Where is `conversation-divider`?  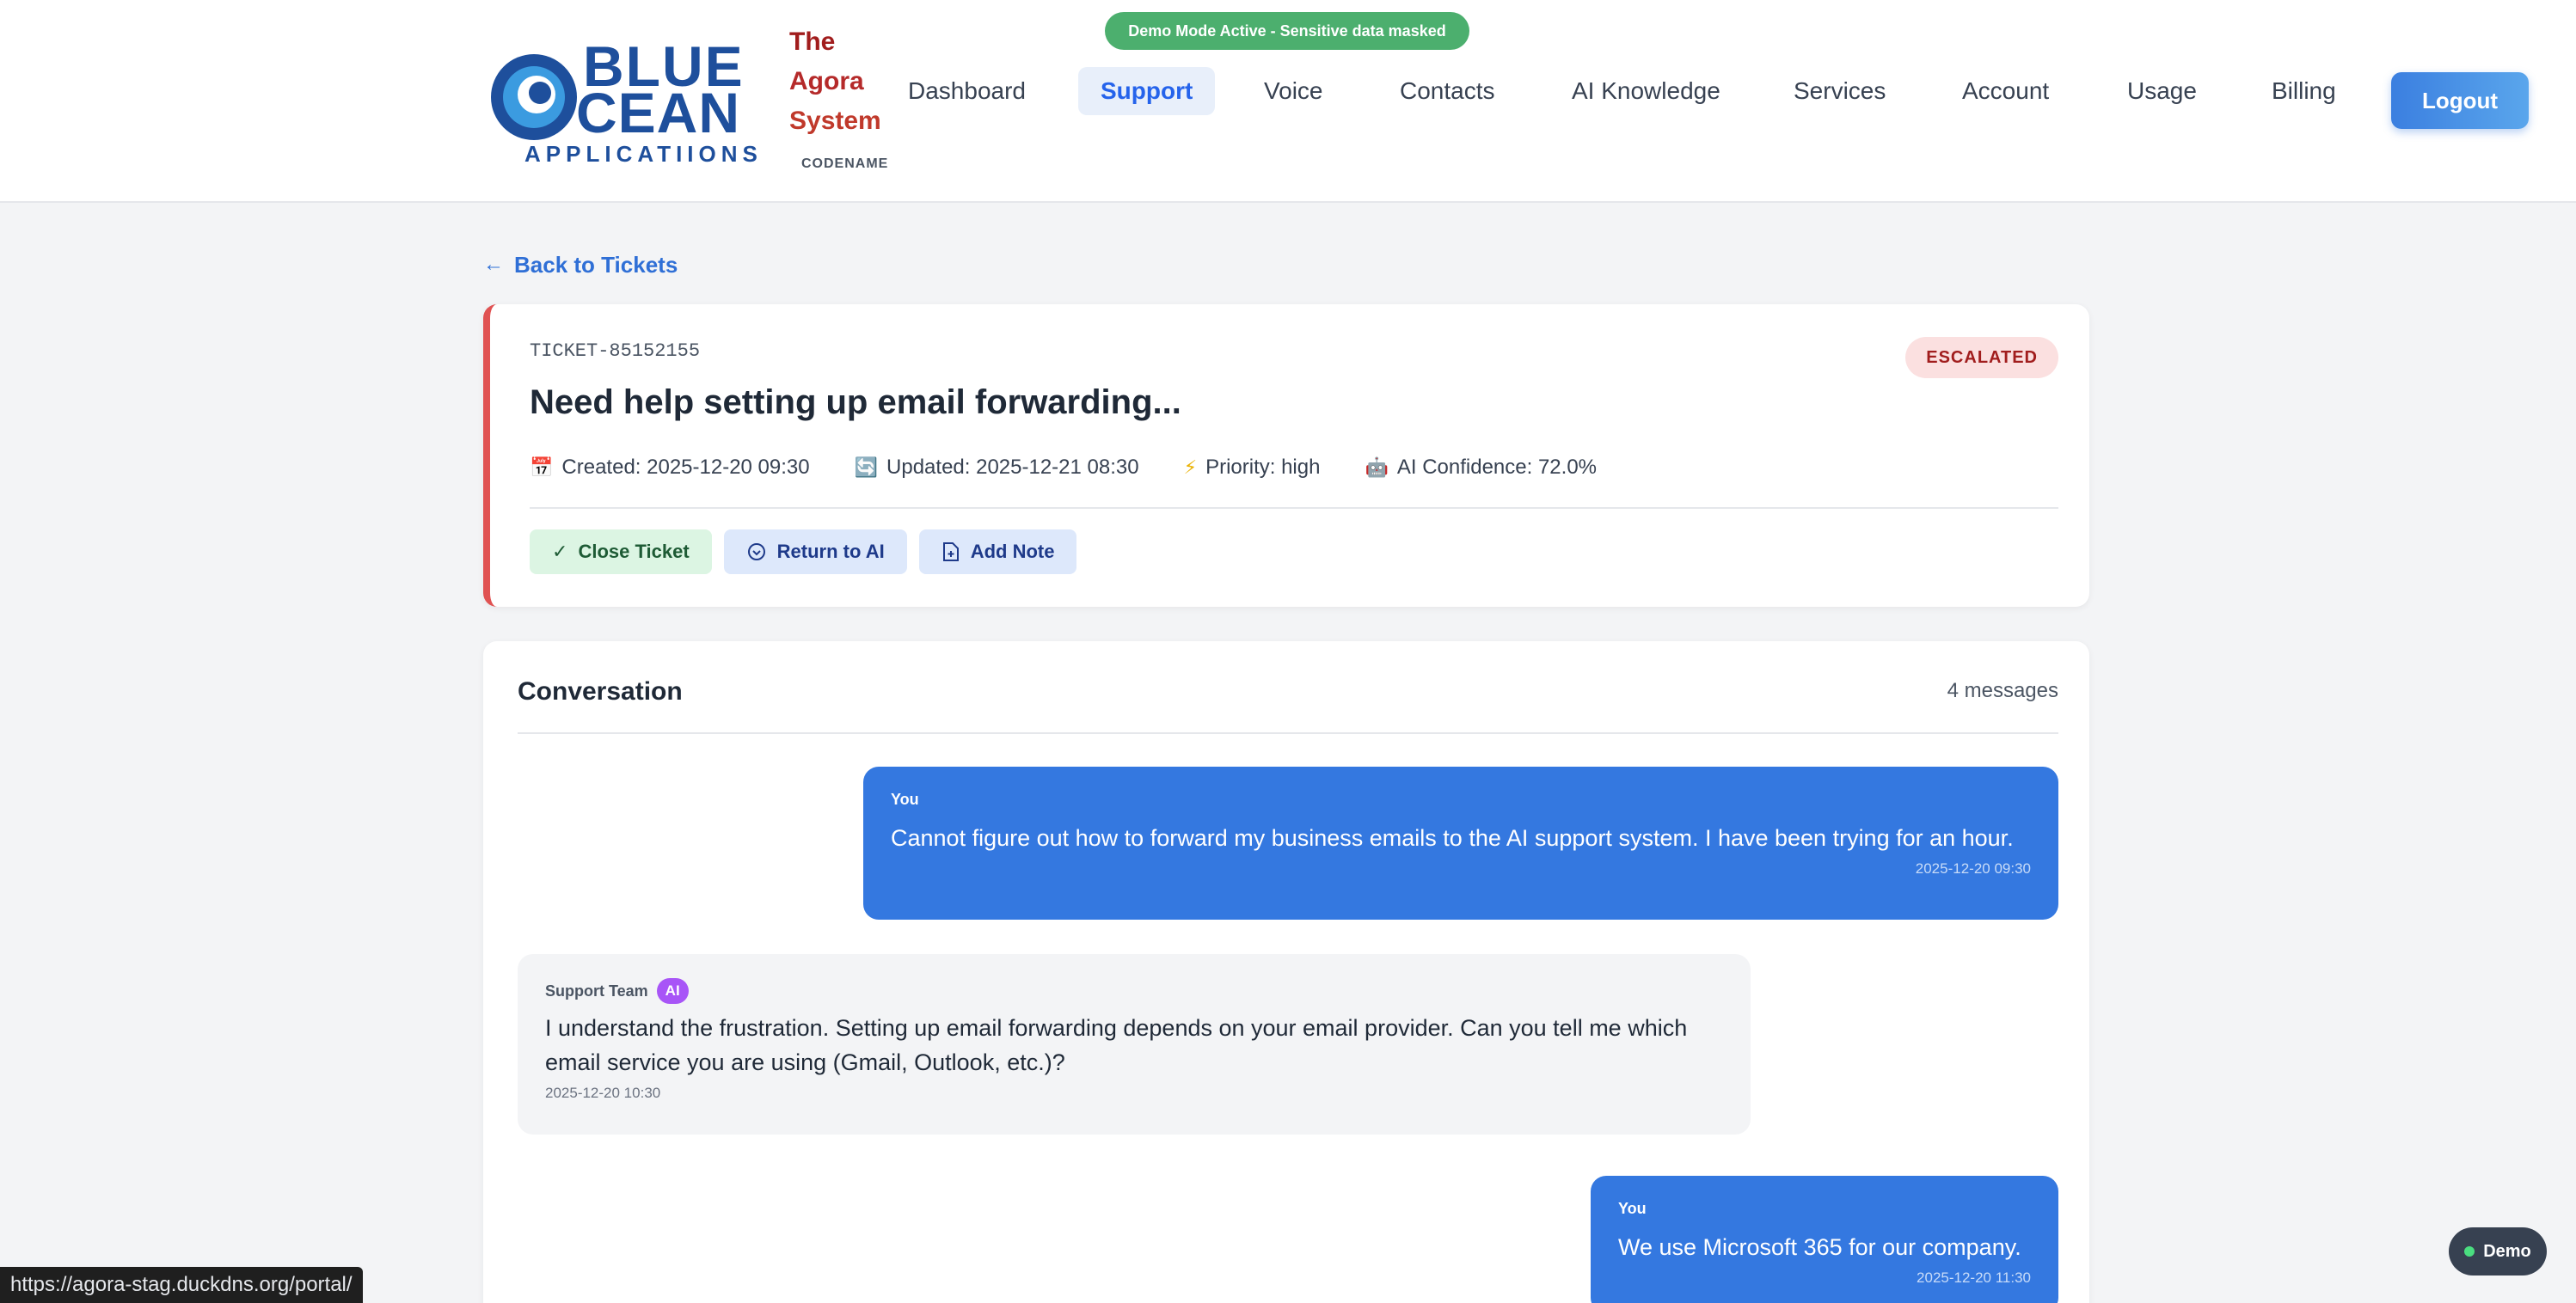 conversation-divider is located at coordinates (1288, 733).